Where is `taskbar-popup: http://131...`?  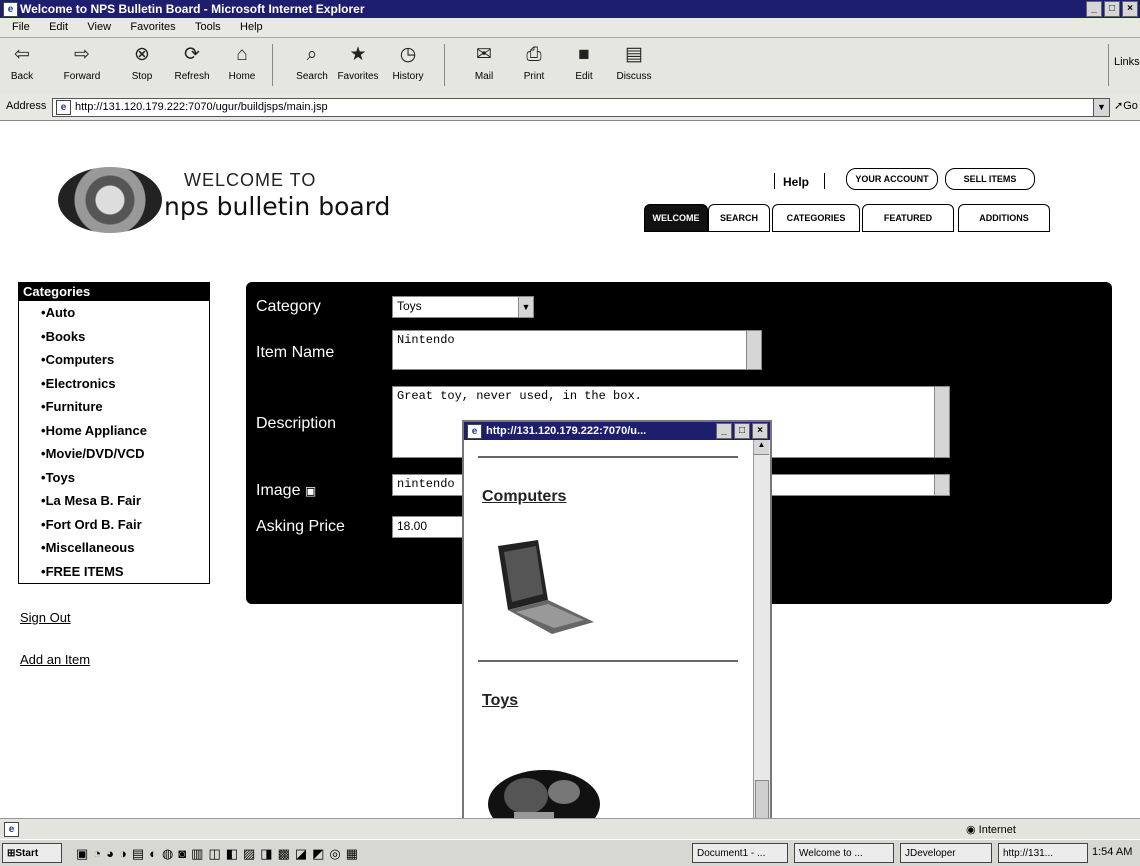
taskbar-popup: http://131... is located at coordinates (1043, 853).